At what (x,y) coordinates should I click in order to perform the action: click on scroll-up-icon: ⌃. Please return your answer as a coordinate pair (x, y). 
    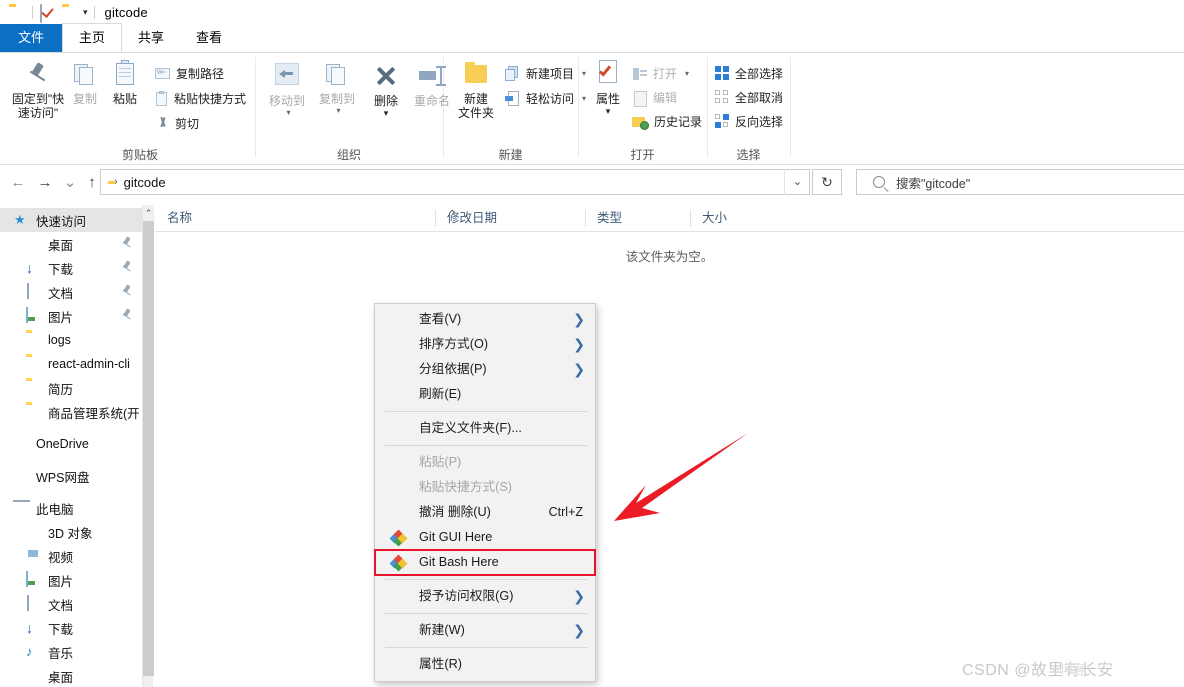
    Looking at the image, I should click on (148, 213).